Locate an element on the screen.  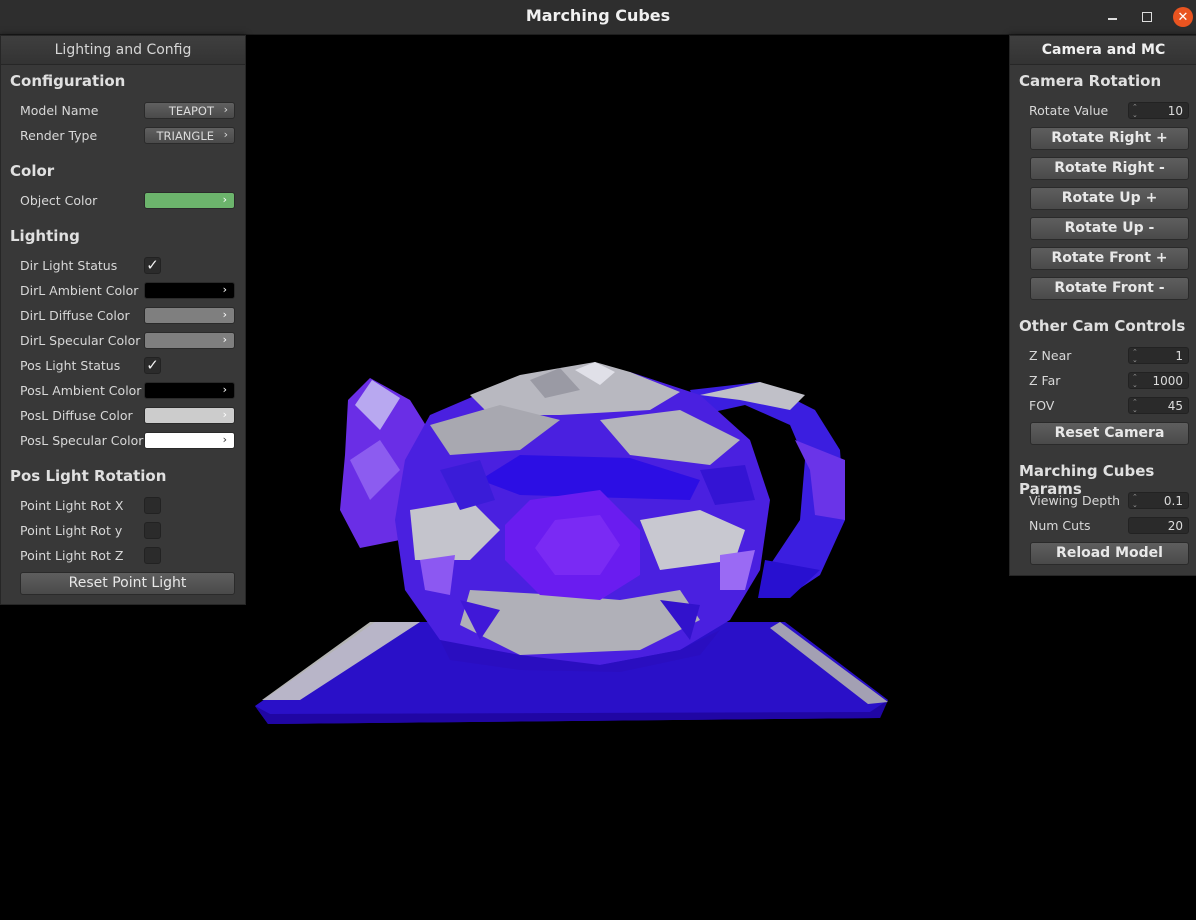
fov-value: 45 is located at coordinates (1175, 406).